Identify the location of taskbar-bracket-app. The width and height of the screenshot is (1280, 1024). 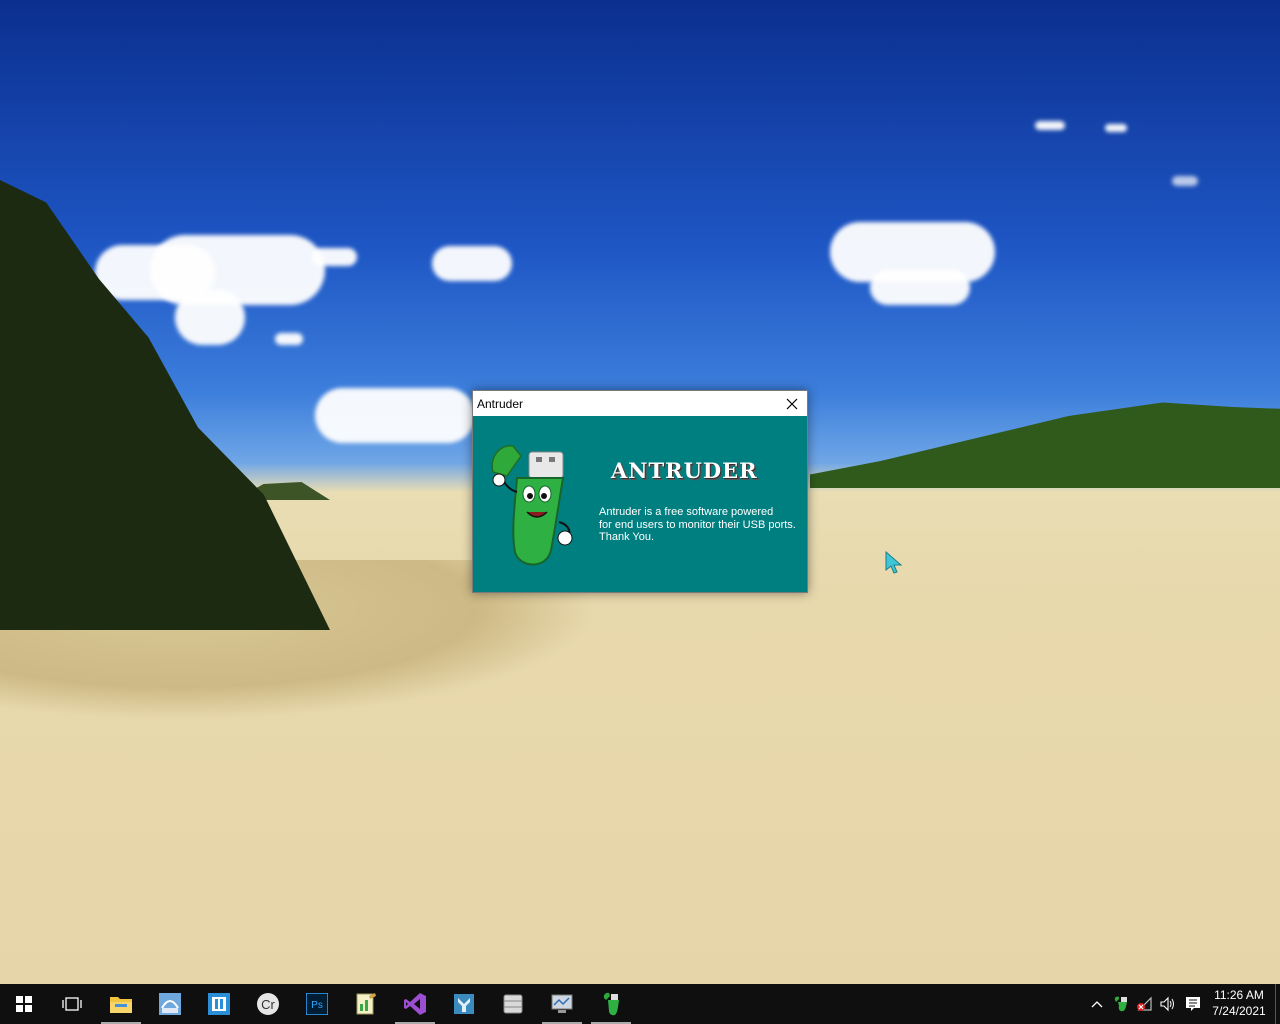
(219, 1004).